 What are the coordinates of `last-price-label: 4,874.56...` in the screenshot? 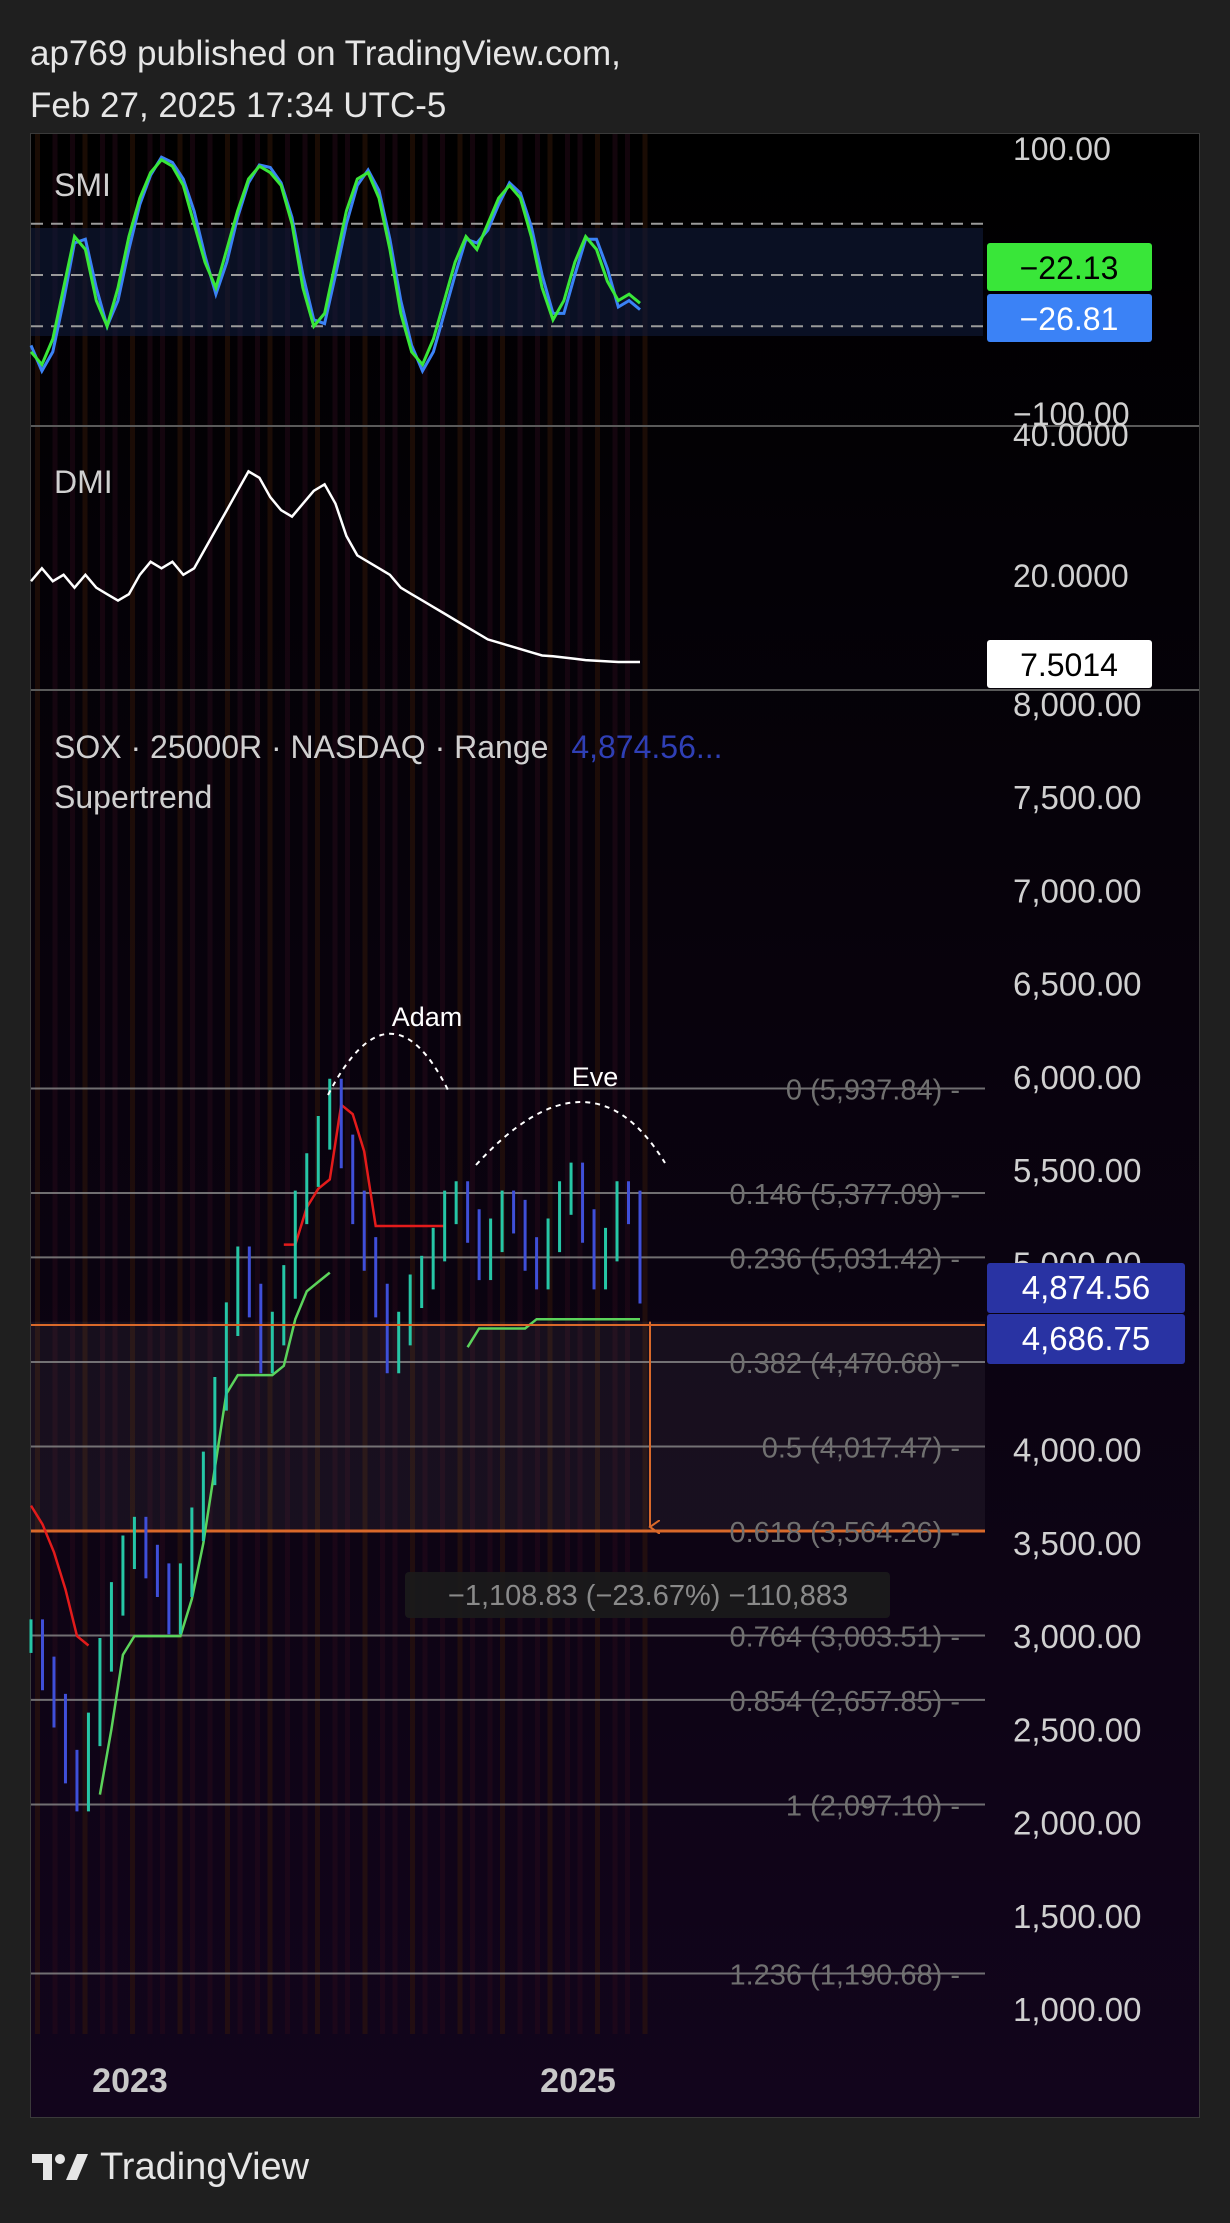 It's located at (646, 747).